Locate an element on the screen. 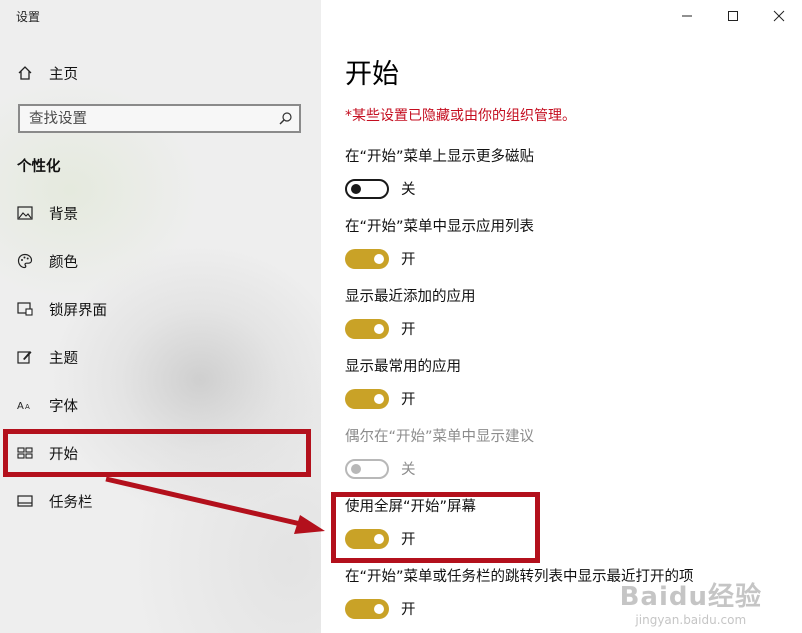 This screenshot has height=633, width=802. annotation-arrow is located at coordinates (215, 505).